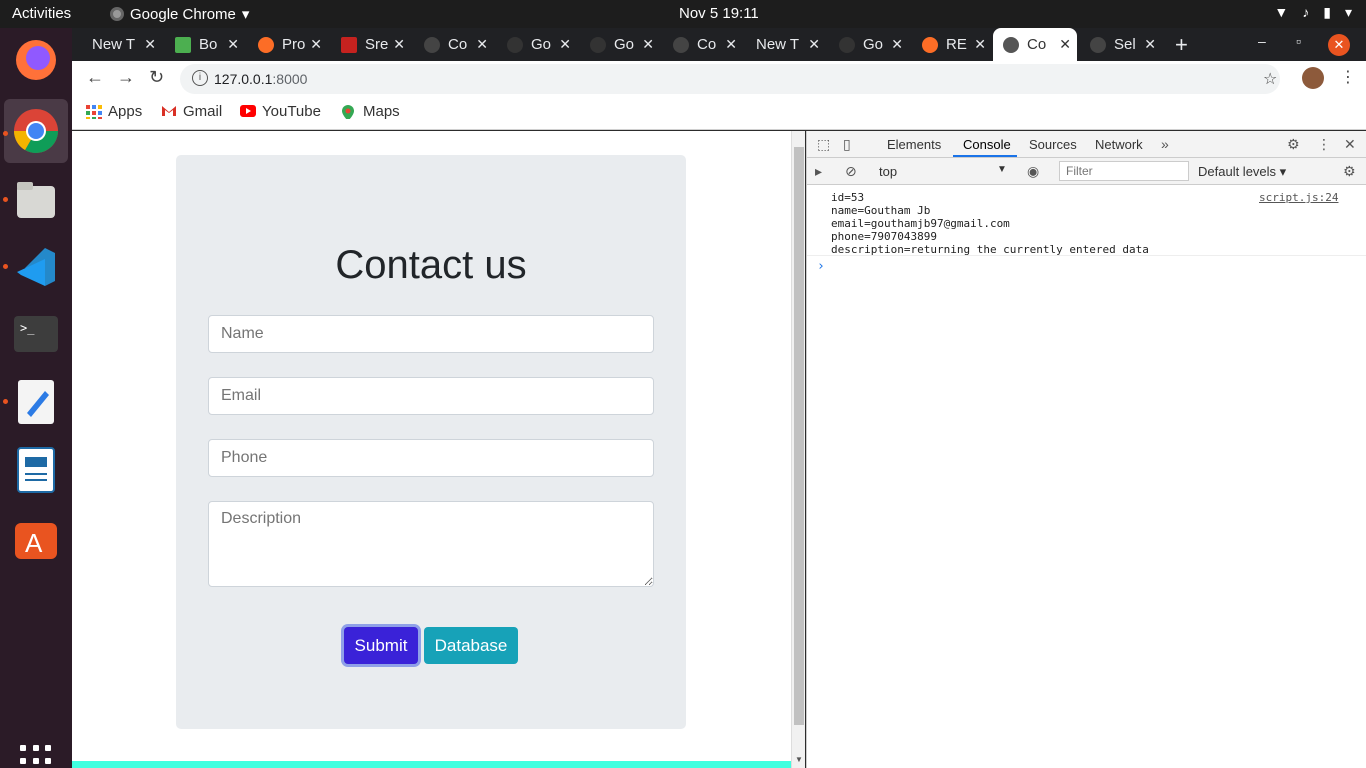  Describe the element at coordinates (36, 334) in the screenshot. I see `terminal-launcher: >_` at that location.